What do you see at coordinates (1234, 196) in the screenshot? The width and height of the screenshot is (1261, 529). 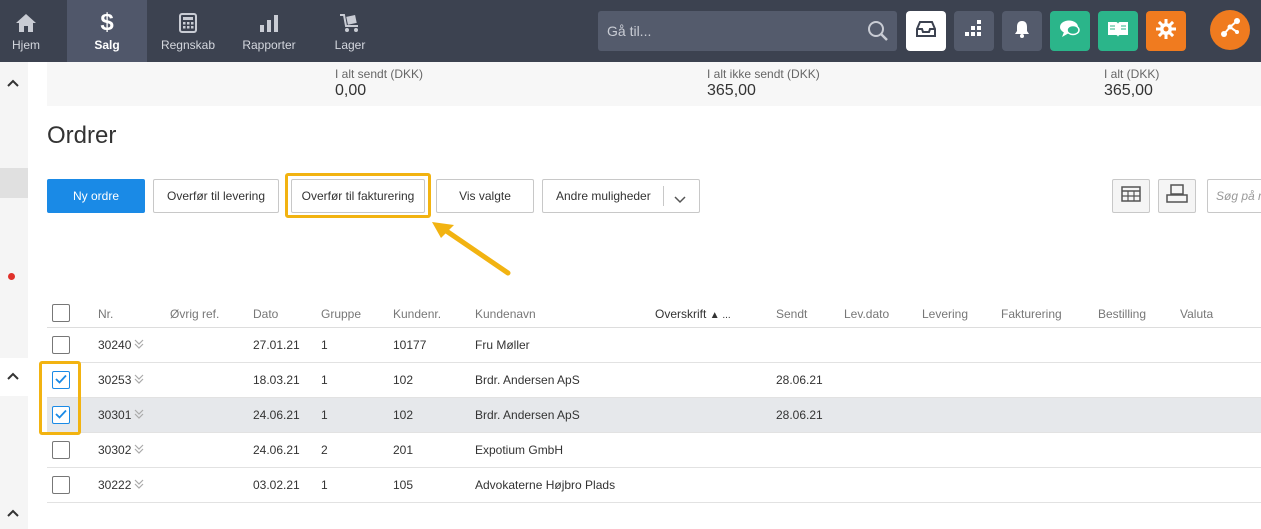 I see `order-search-input` at bounding box center [1234, 196].